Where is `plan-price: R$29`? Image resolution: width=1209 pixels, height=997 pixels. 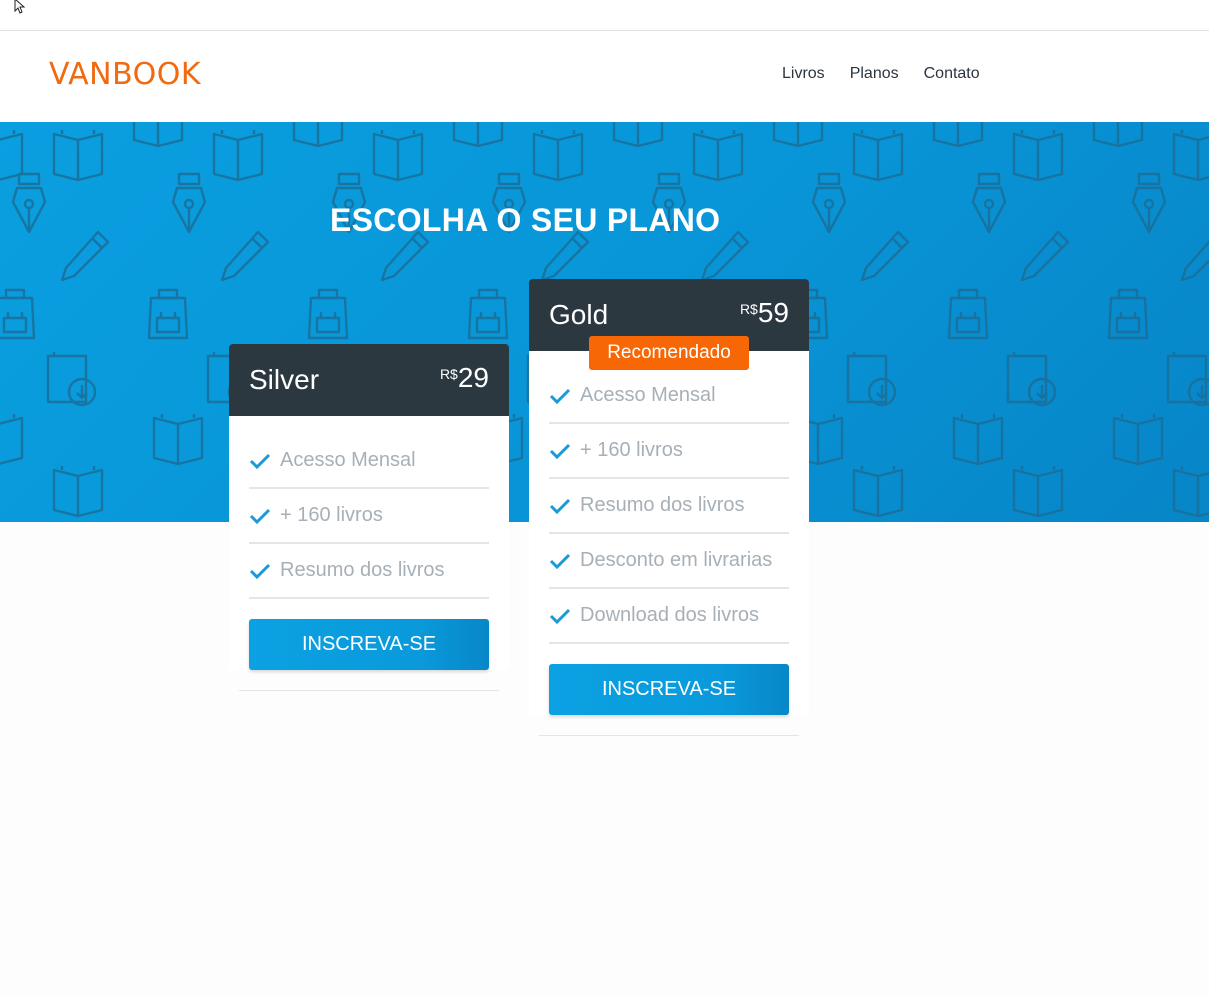 plan-price: R$29 is located at coordinates (464, 378).